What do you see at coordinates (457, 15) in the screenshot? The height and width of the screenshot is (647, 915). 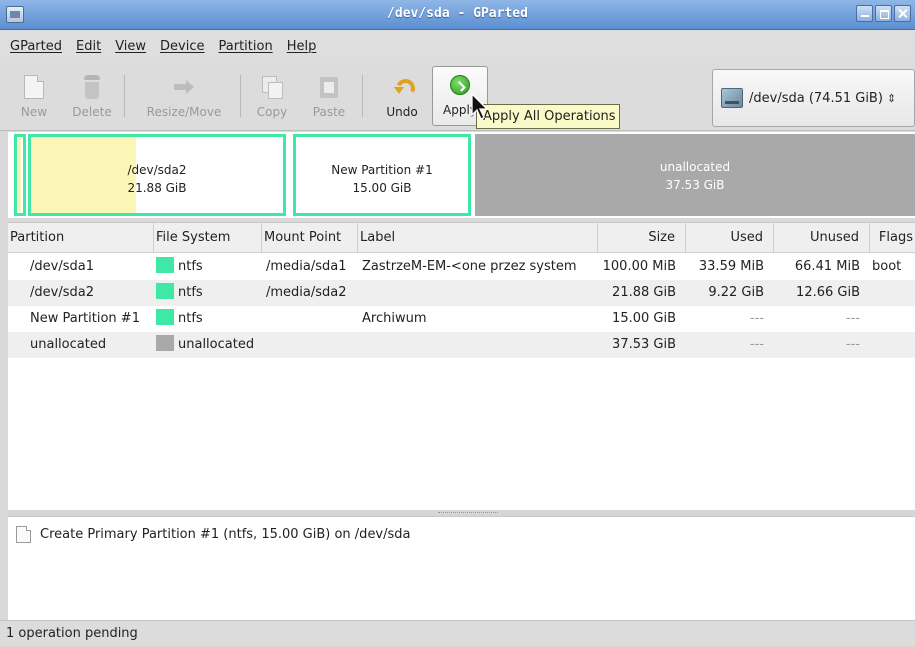 I see `title-bar: /dev/sda - GParted` at bounding box center [457, 15].